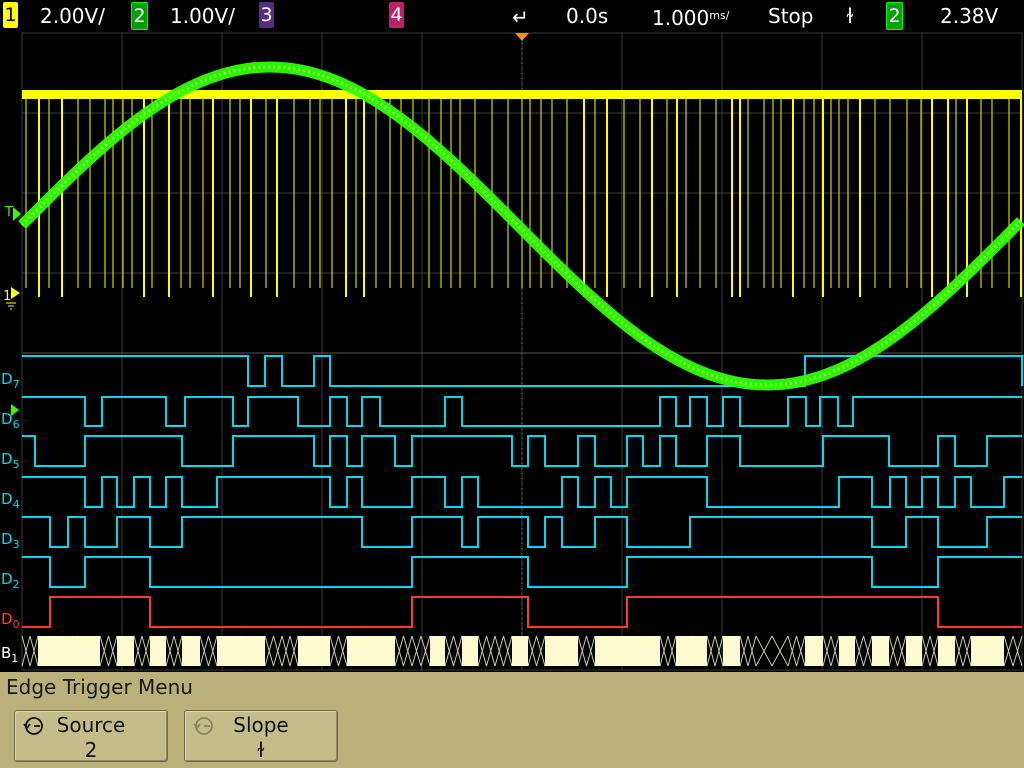  Describe the element at coordinates (10, 380) in the screenshot. I see `digital-label-d7: D7` at that location.